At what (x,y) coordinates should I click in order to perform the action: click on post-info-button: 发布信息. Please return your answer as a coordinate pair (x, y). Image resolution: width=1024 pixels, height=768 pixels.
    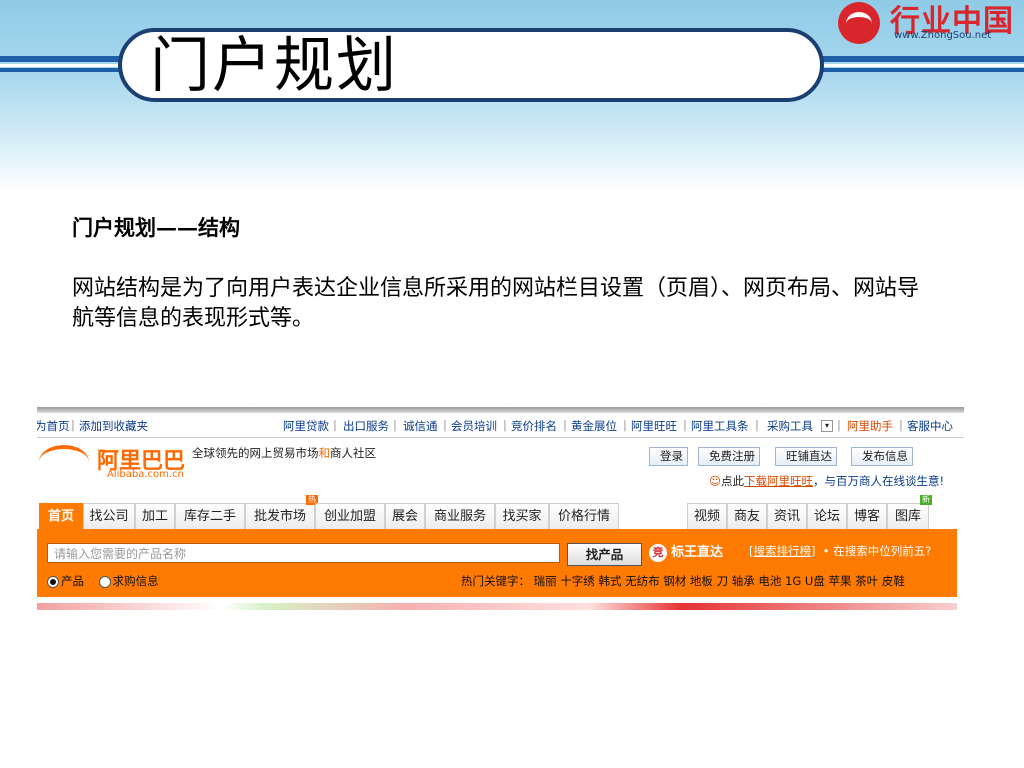
    Looking at the image, I should click on (882, 456).